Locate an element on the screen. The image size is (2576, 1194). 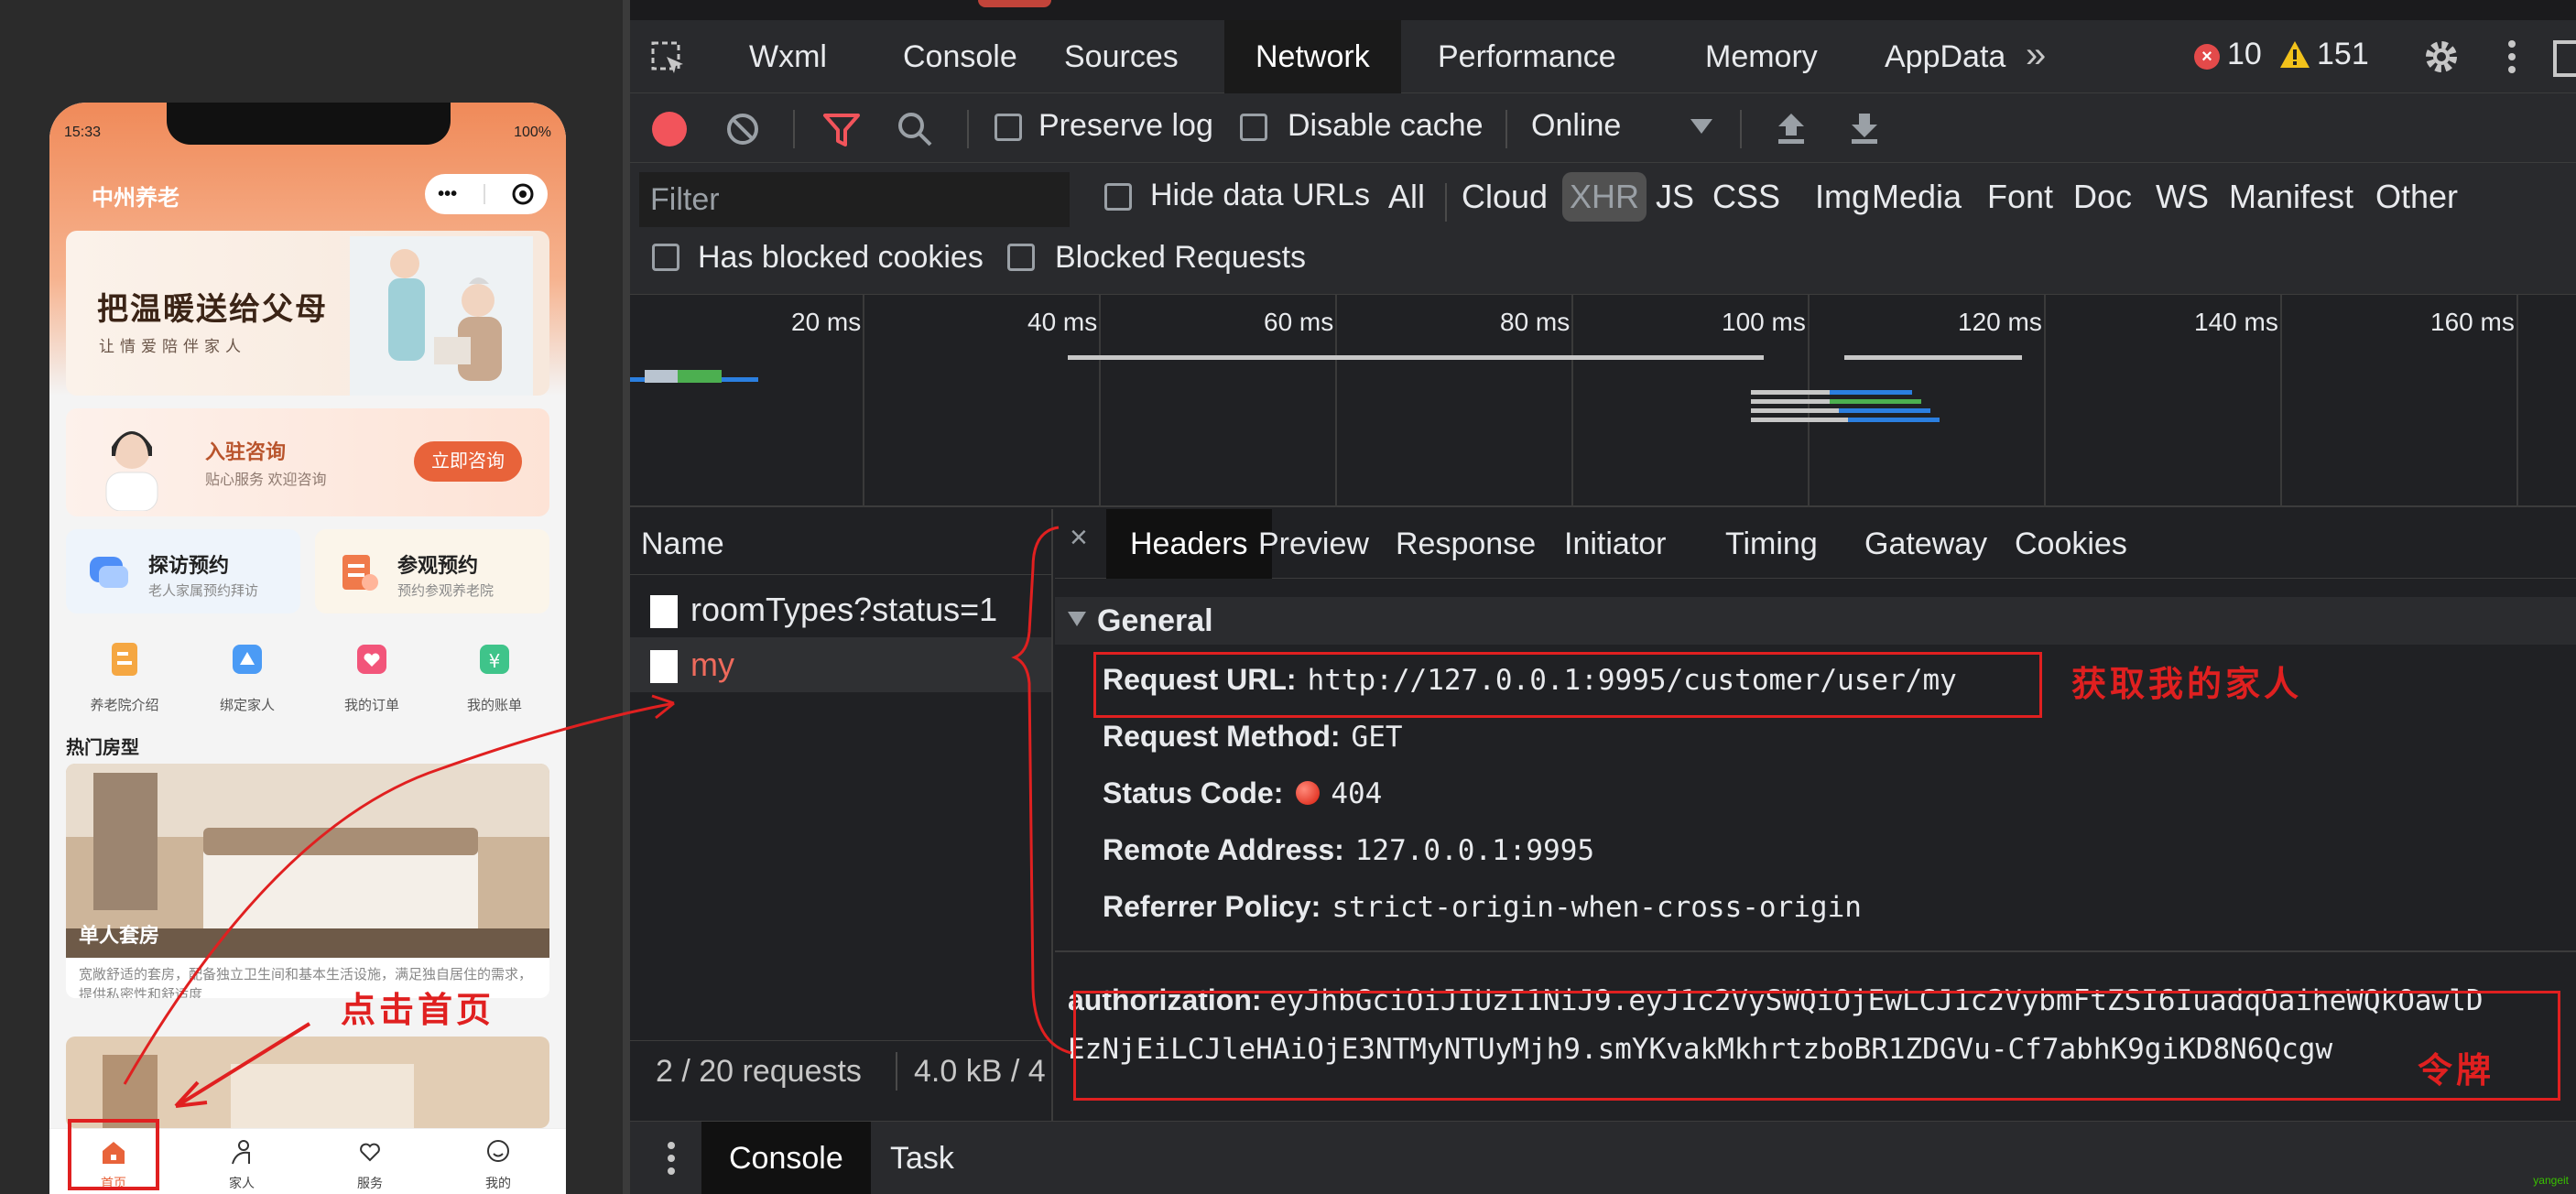
detail-tab-cookies: Cookies is located at coordinates (2071, 544).